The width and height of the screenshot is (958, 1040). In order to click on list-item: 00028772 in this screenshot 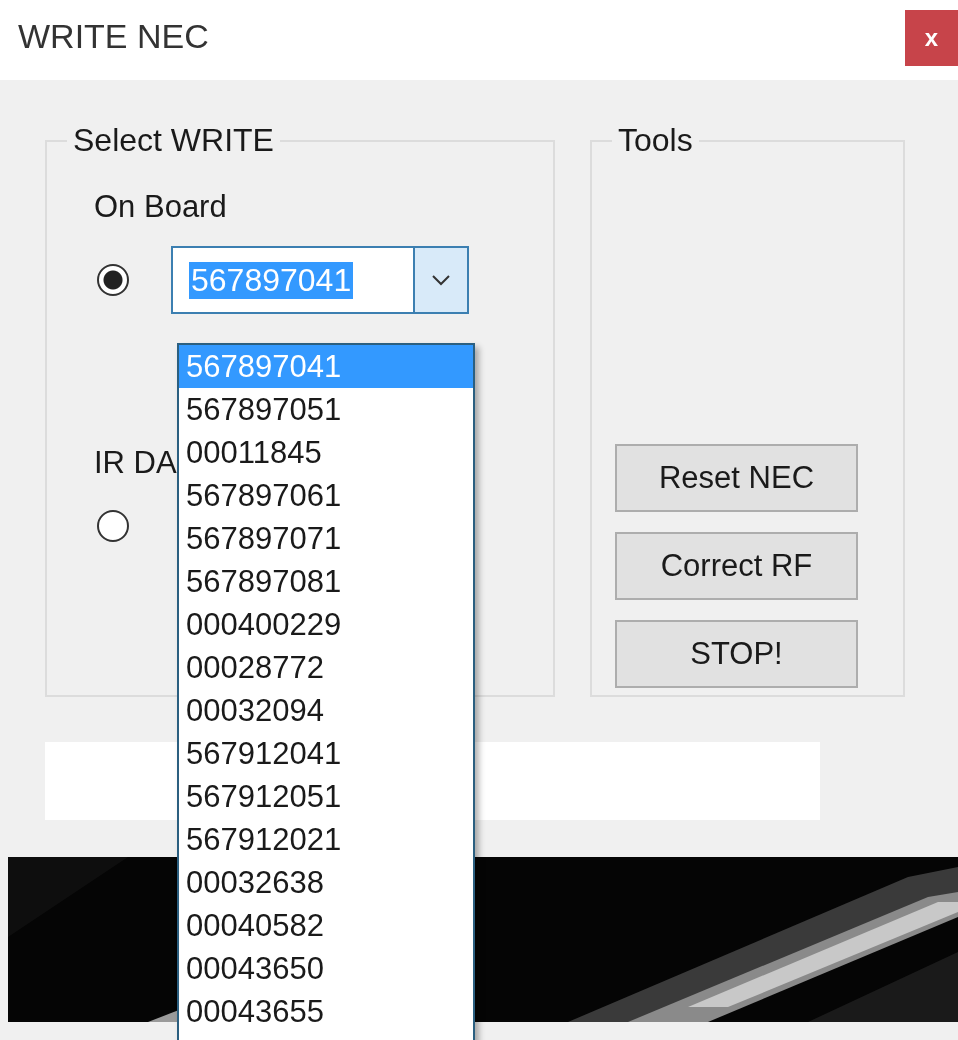, I will do `click(326, 667)`.